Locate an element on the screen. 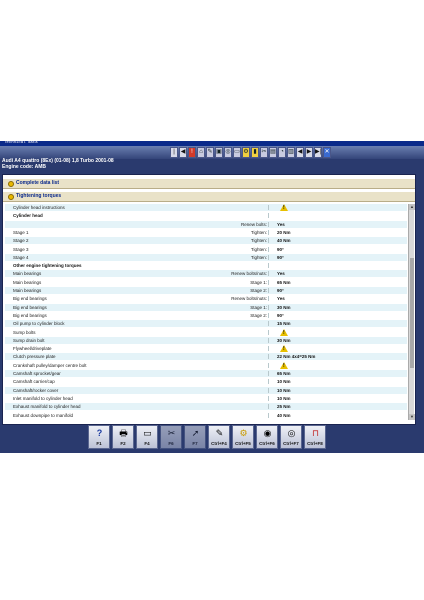 This screenshot has height=600, width=424. list-item: Clutch pressure plate 22 Nm 4x4=25 Nm is located at coordinates (206, 357).